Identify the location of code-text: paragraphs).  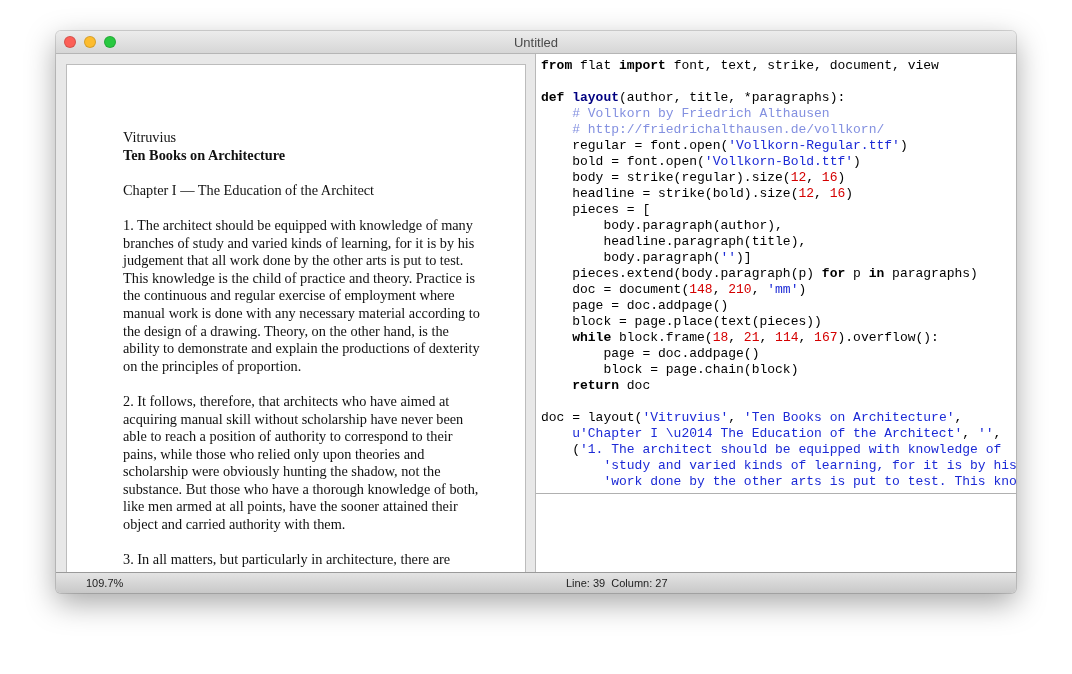
(934, 273).